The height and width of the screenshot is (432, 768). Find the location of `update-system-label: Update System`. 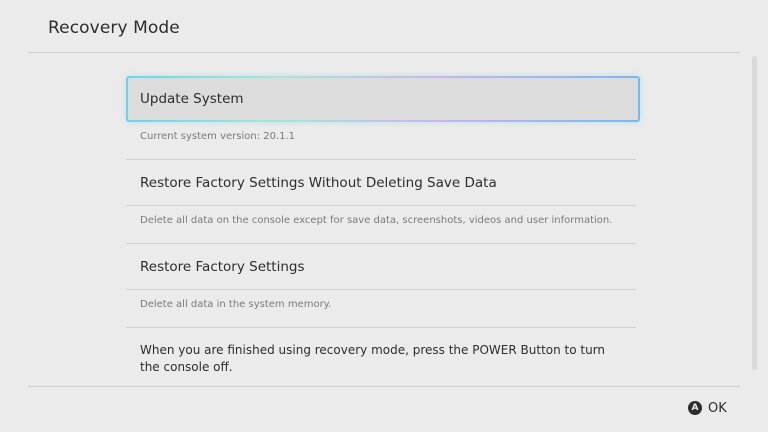

update-system-label: Update System is located at coordinates (192, 99).